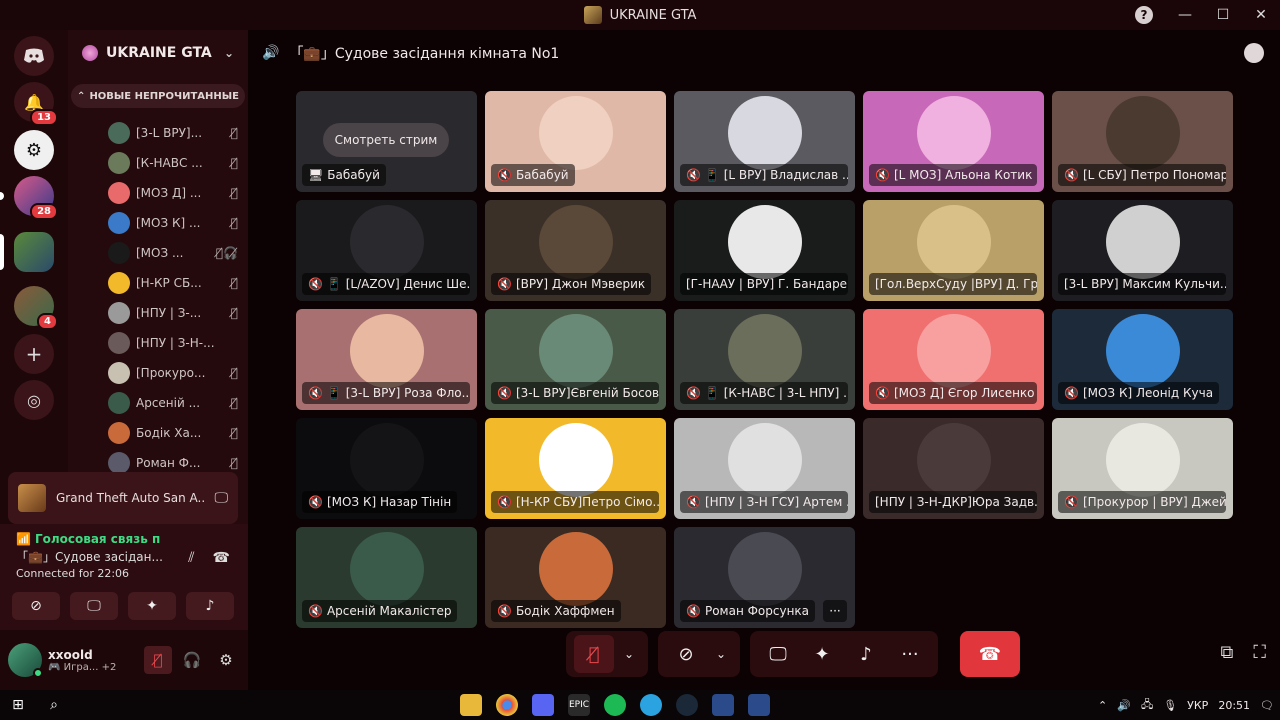  Describe the element at coordinates (1142, 359) in the screenshot. I see `participant-tile: 🔇 [МОЗ К] Леонід Куча` at that location.